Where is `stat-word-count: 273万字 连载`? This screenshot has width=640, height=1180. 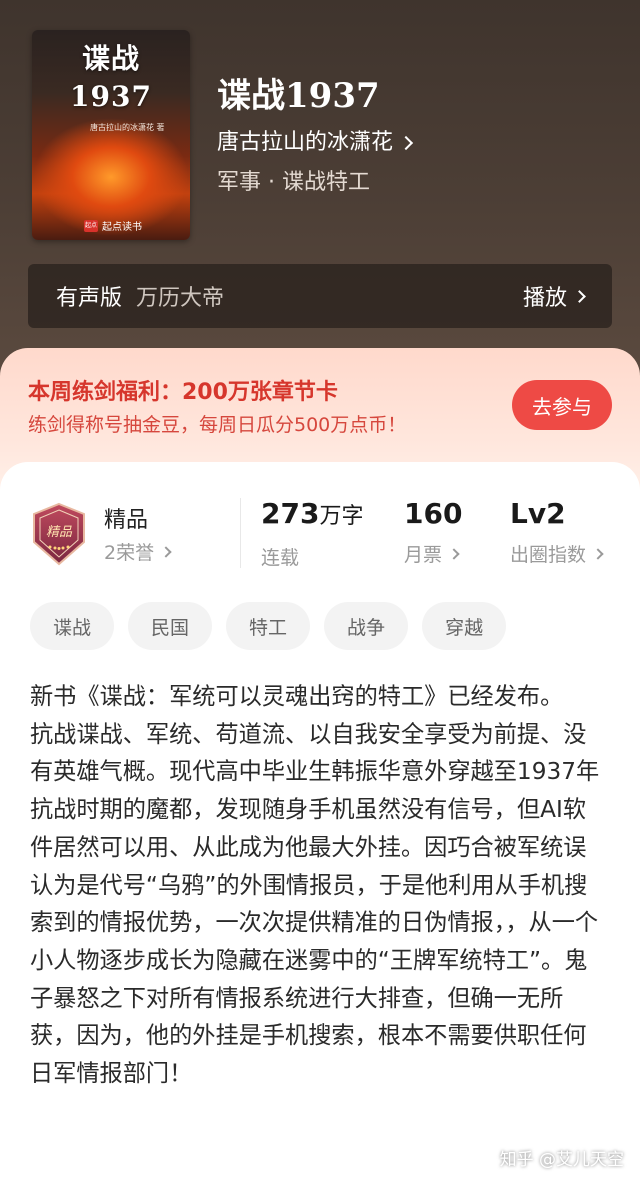 stat-word-count: 273万字 连载 is located at coordinates (312, 533).